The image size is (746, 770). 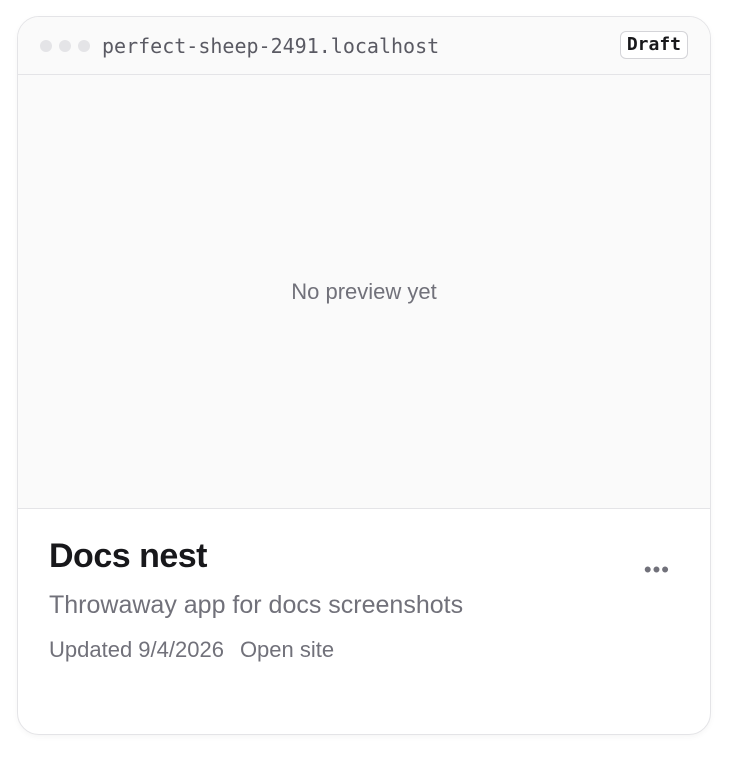 I want to click on window-dots-icon, so click(x=65, y=46).